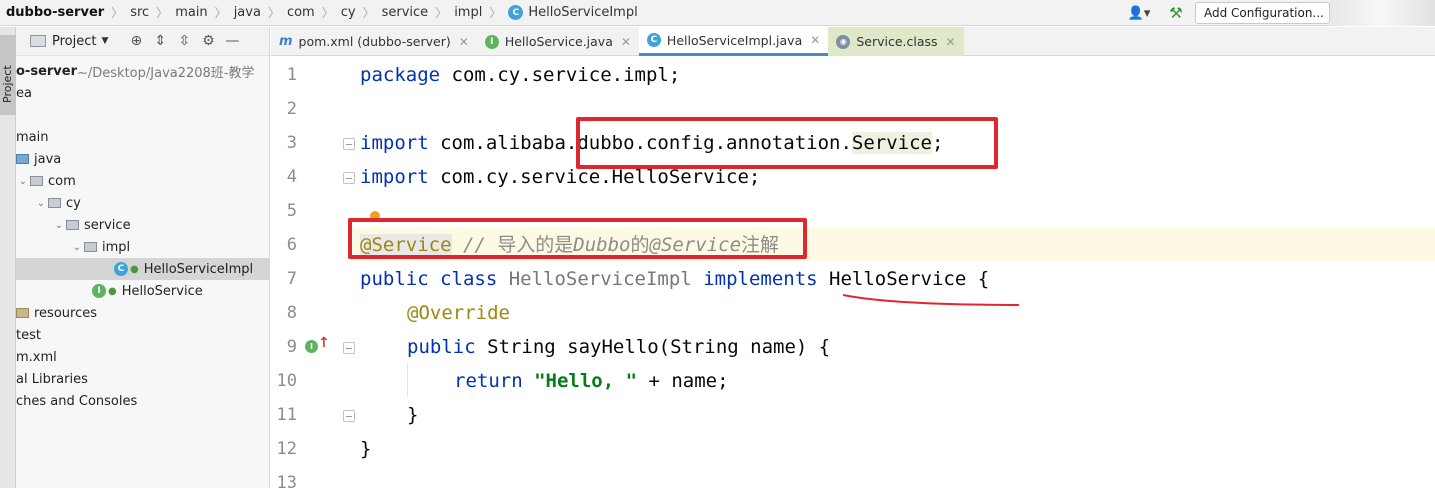 This screenshot has width=1435, height=488. What do you see at coordinates (198, 269) in the screenshot?
I see `tree-item-label: HelloServiceImpl` at bounding box center [198, 269].